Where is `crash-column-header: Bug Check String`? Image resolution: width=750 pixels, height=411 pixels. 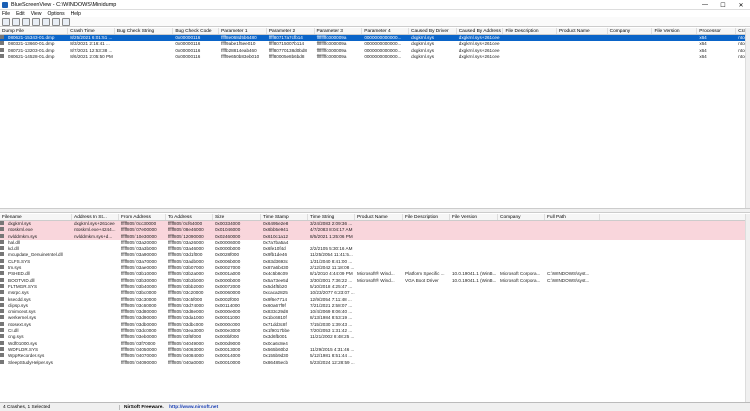
crash-column-header: Bug Check String is located at coordinates (144, 31).